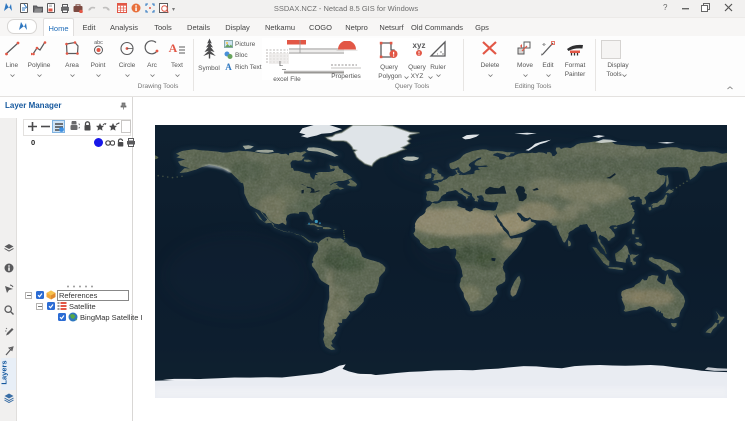 The width and height of the screenshot is (745, 421). What do you see at coordinates (419, 45) in the screenshot?
I see `svg-text: xyz` at bounding box center [419, 45].